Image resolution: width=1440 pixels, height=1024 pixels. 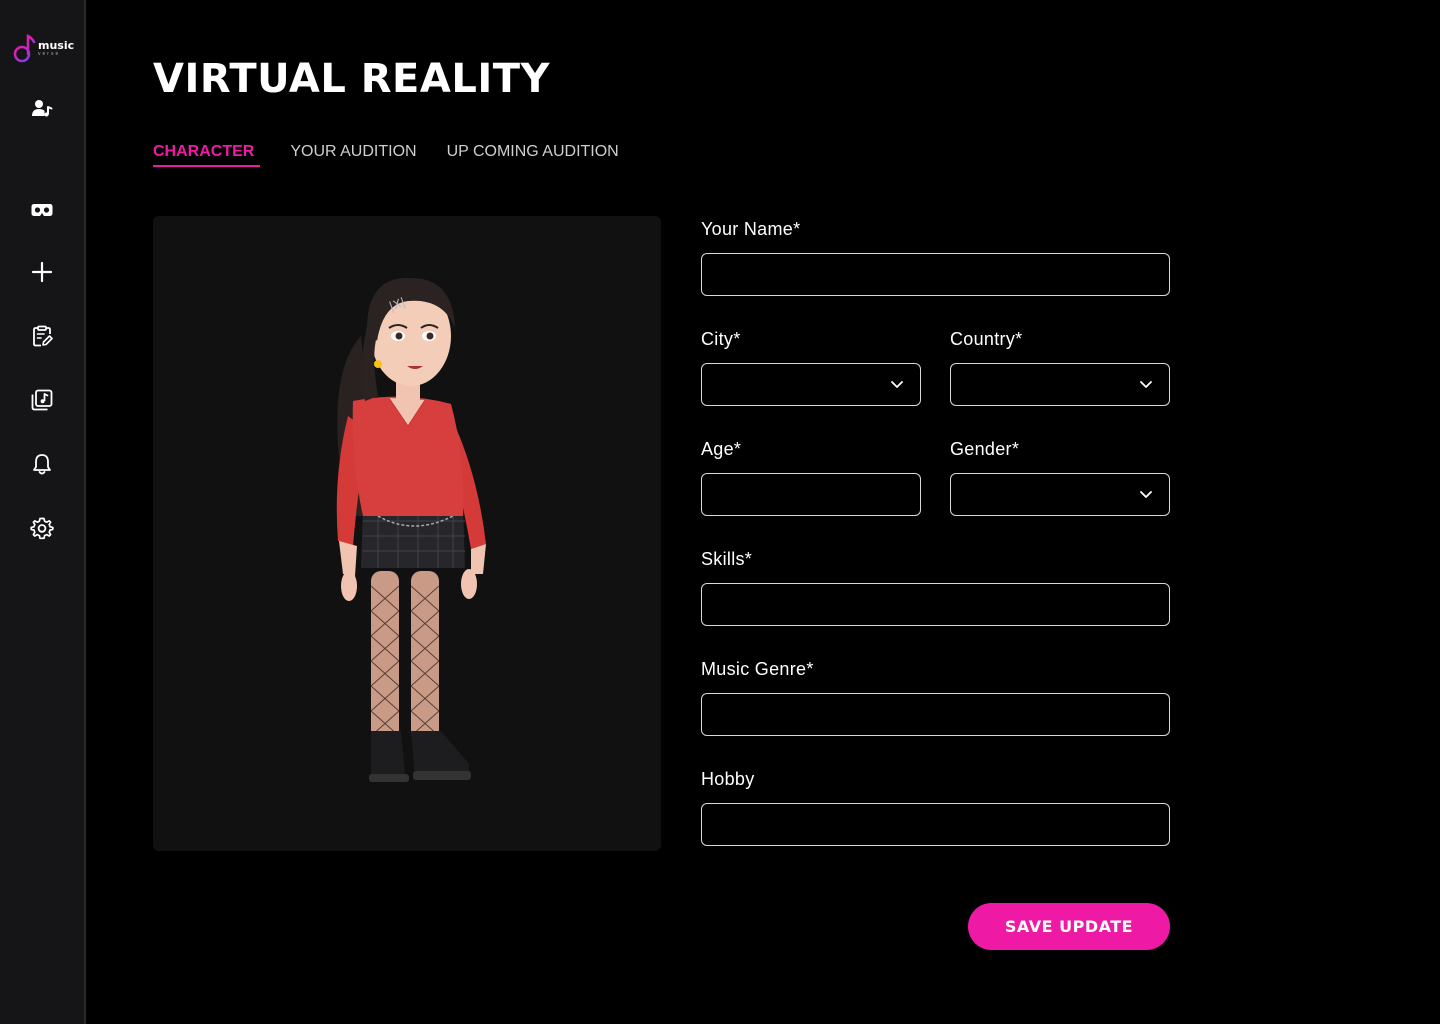 I want to click on country-select, so click(x=1060, y=384).